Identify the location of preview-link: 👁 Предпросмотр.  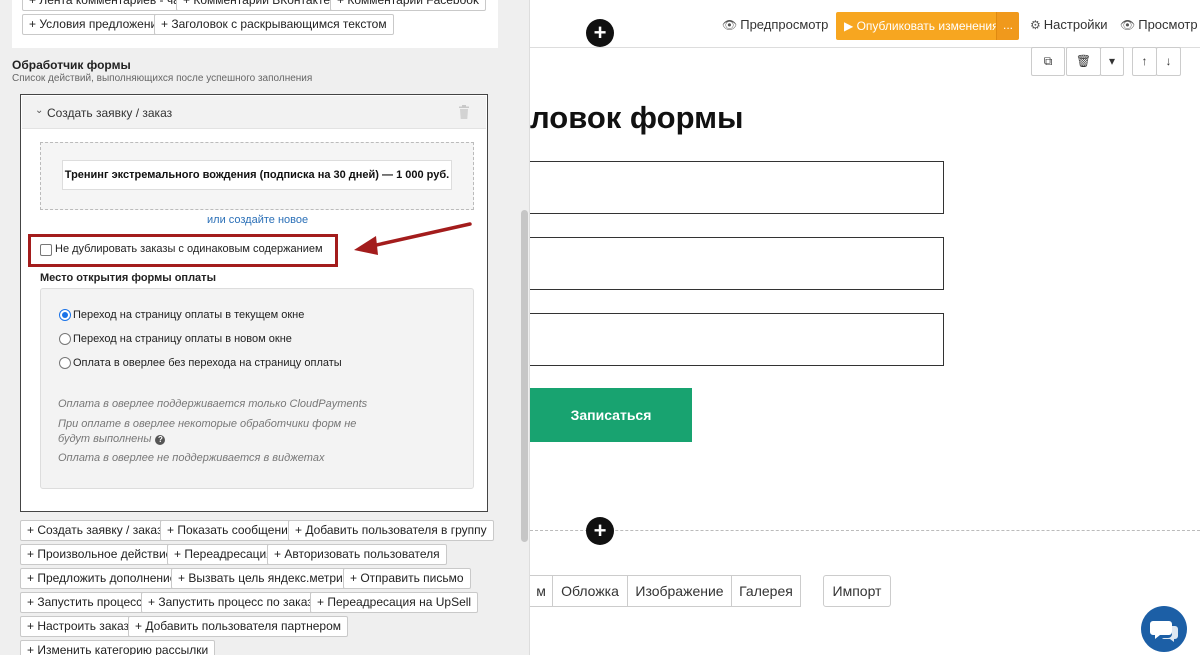
(775, 24).